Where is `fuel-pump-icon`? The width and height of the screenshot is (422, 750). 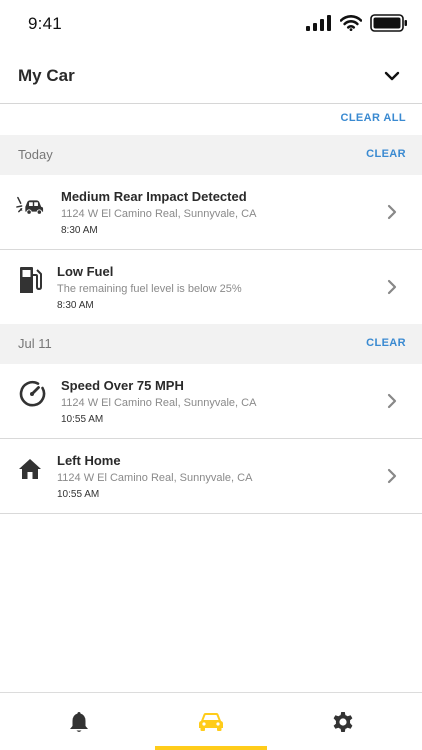
fuel-pump-icon is located at coordinates (30, 280).